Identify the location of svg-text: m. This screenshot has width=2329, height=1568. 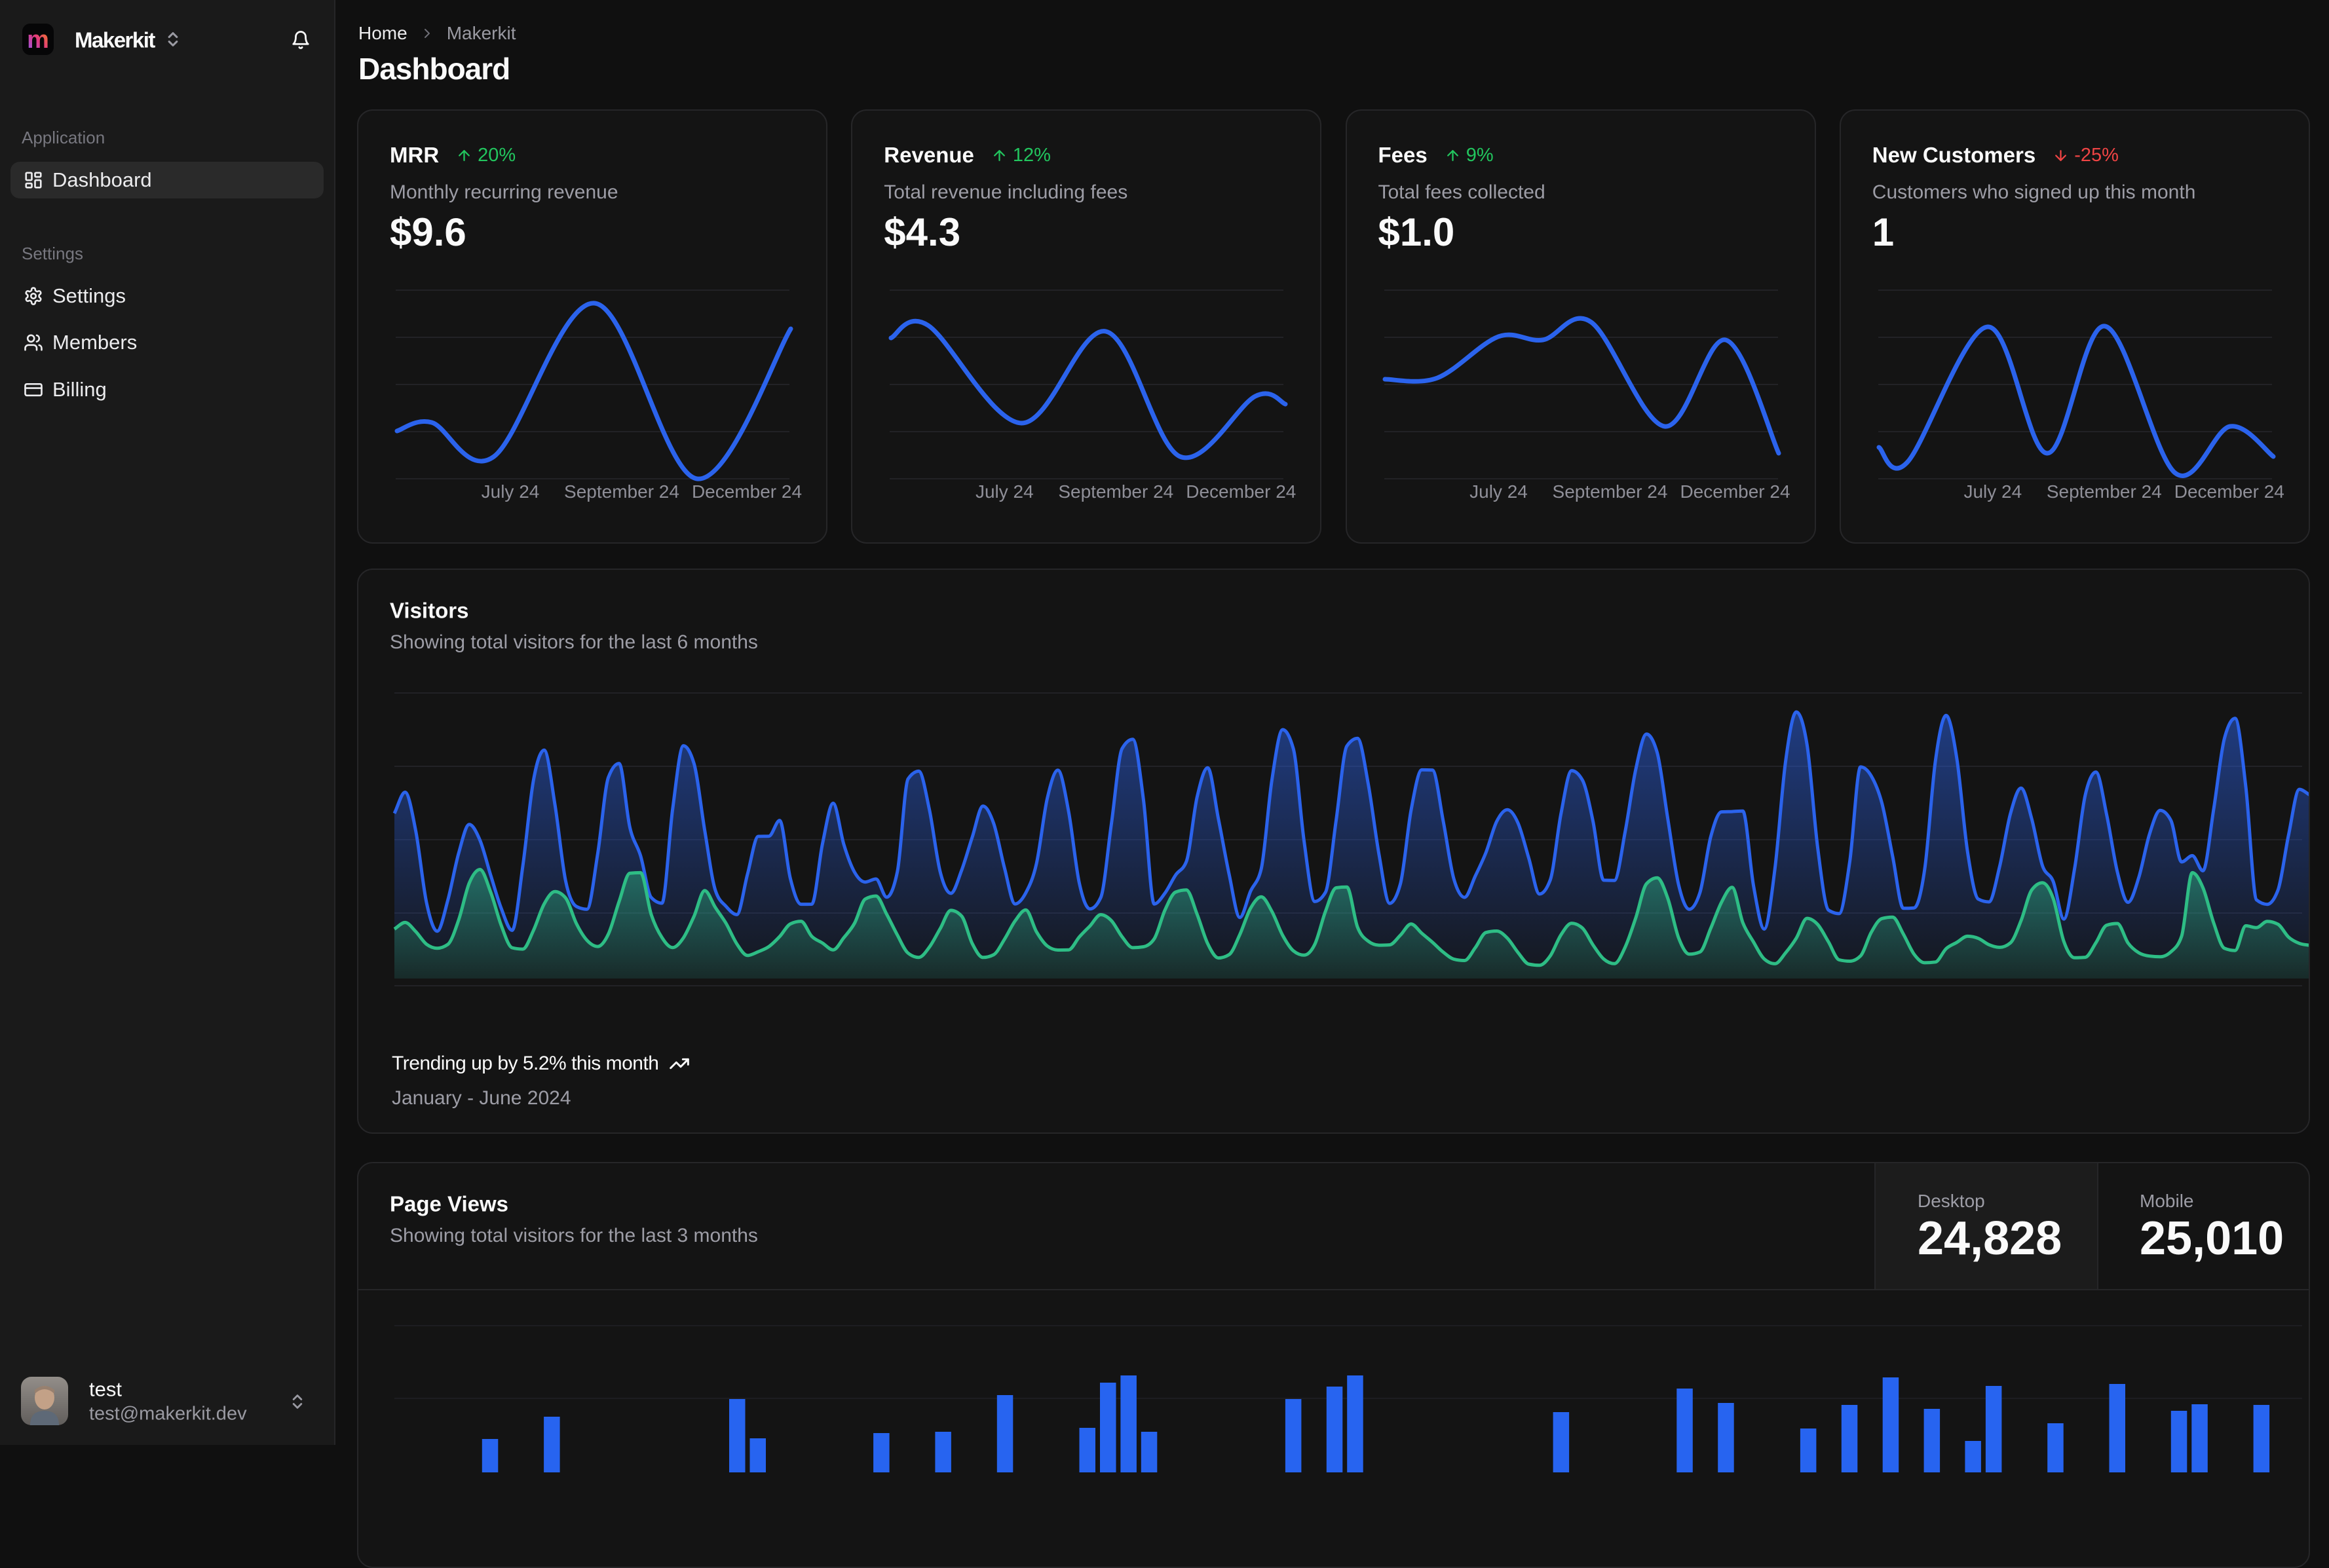
(38, 40).